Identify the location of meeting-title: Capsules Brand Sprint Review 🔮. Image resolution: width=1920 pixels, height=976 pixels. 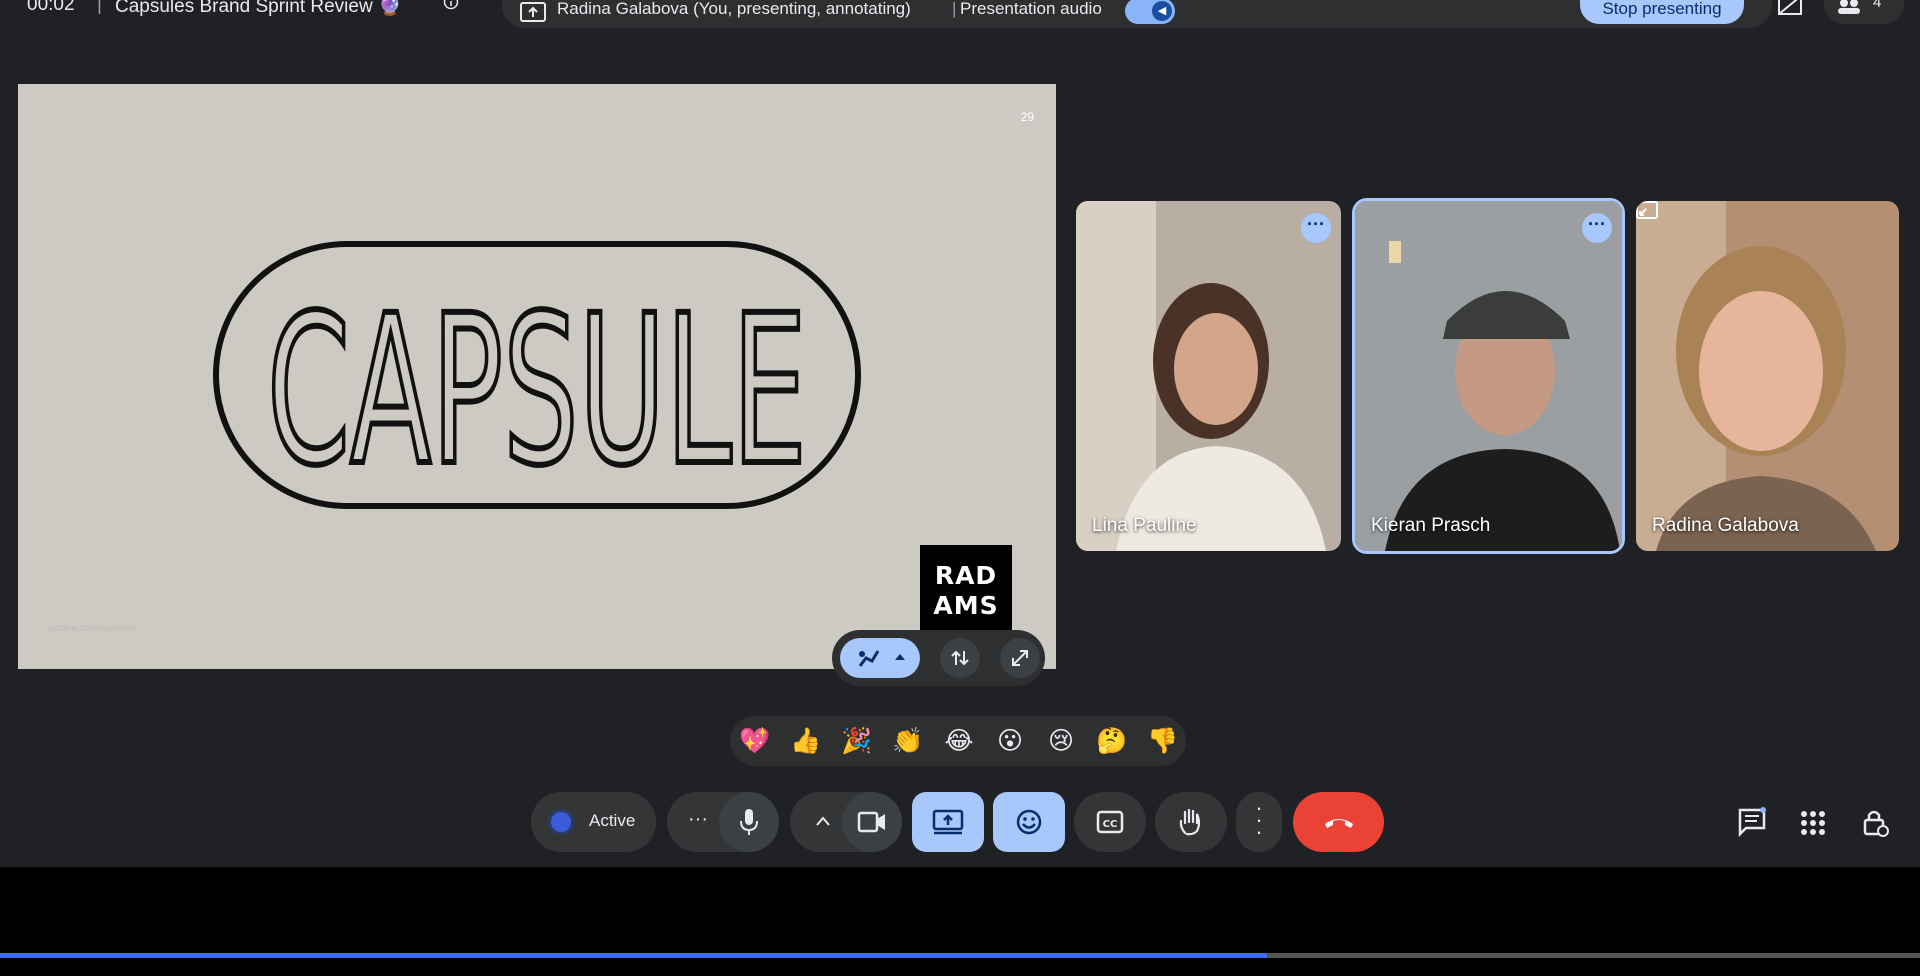
(258, 8).